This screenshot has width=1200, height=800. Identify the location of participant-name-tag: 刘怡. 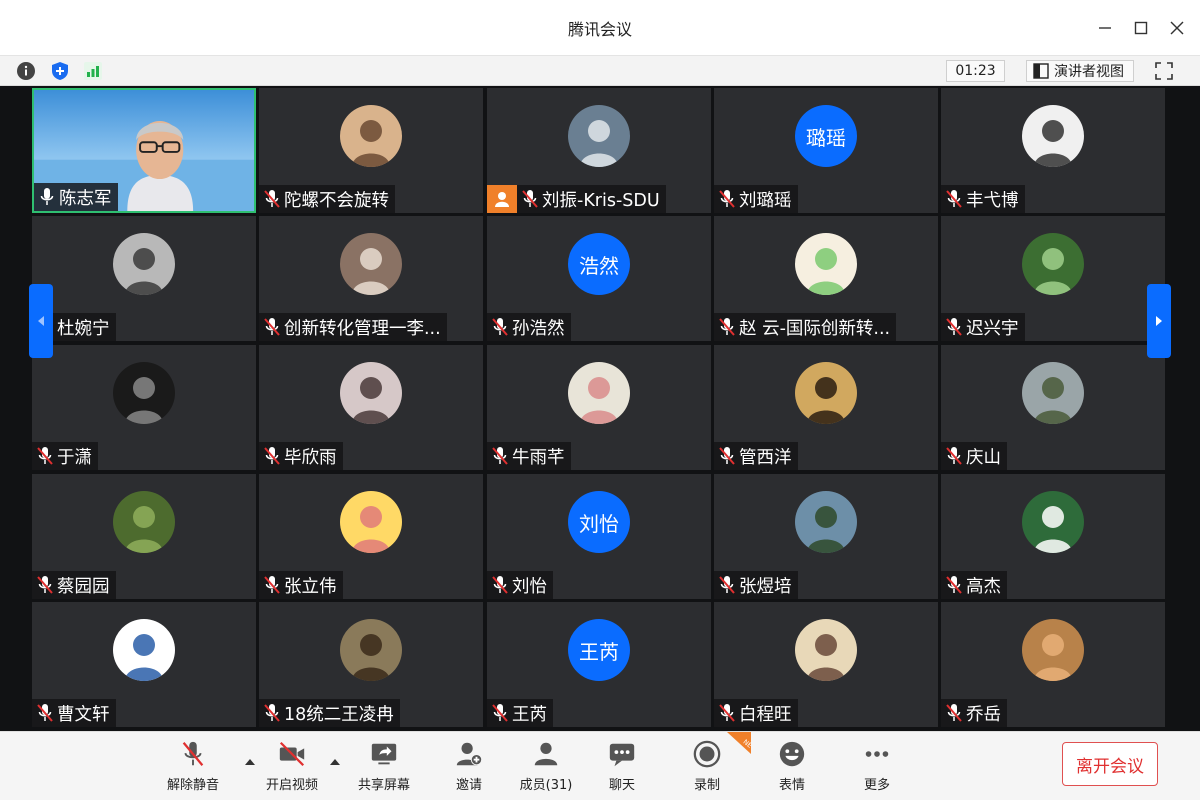
(520, 585).